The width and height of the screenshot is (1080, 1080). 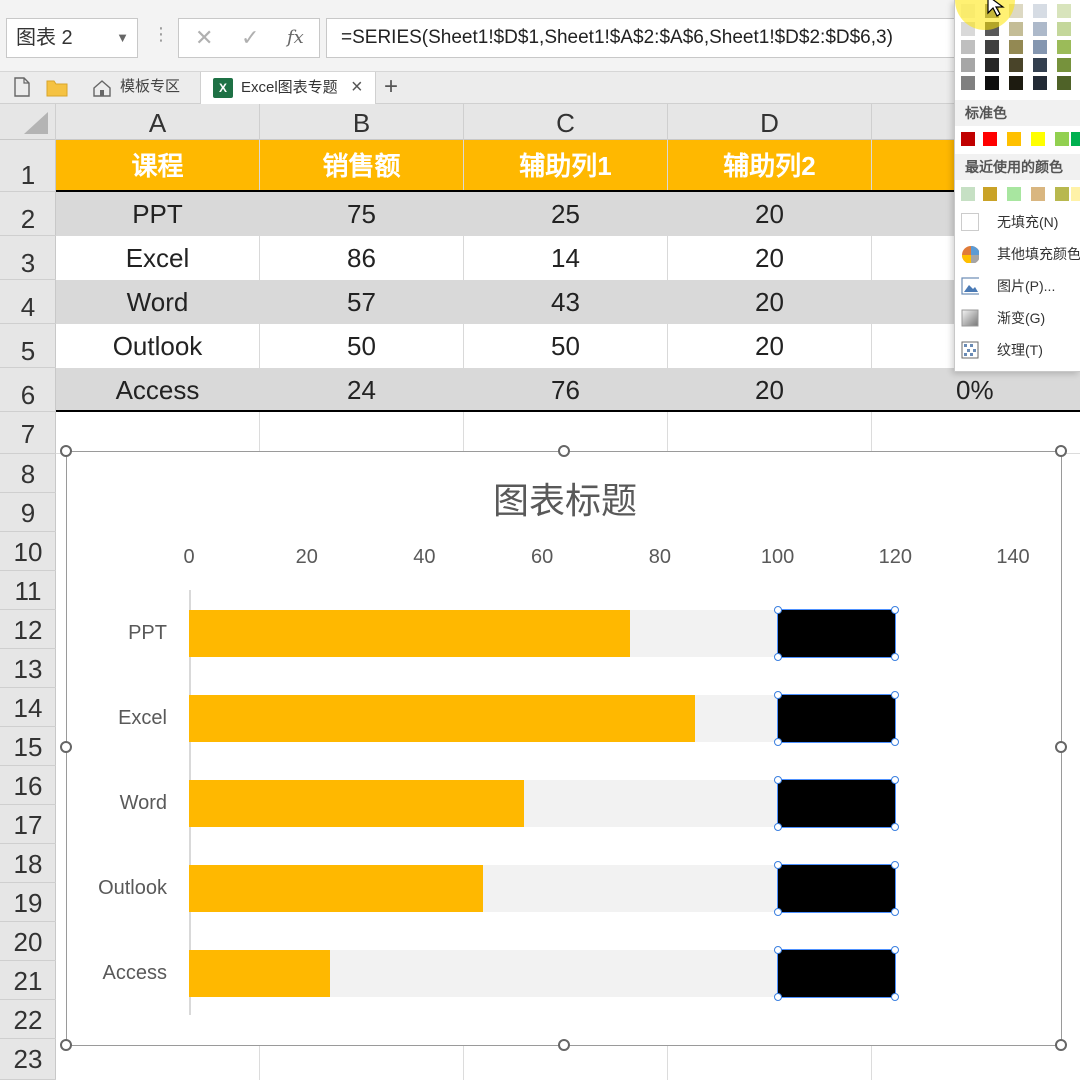 What do you see at coordinates (565, 498) in the screenshot?
I see `chart-title: 图表标题` at bounding box center [565, 498].